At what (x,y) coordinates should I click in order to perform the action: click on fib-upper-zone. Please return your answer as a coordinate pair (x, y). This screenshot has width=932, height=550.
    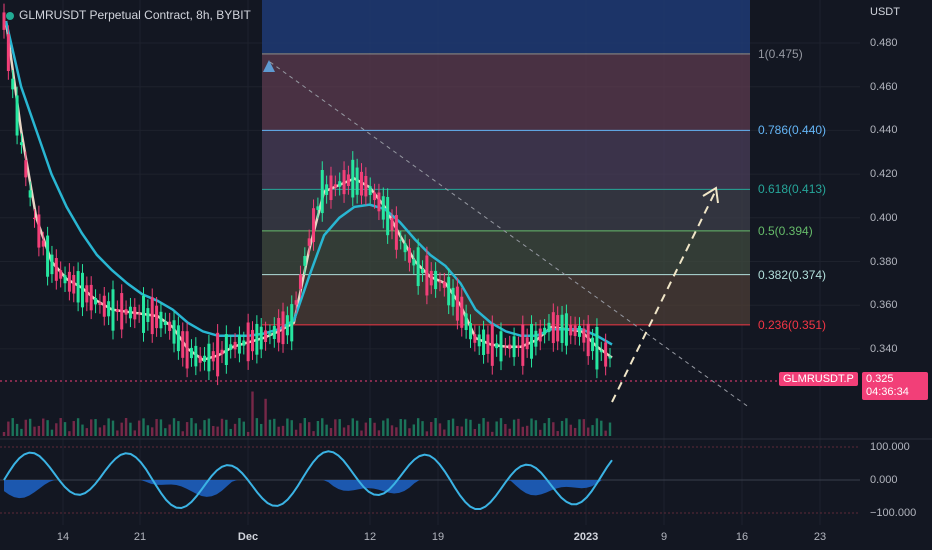
    Looking at the image, I should click on (506, 26).